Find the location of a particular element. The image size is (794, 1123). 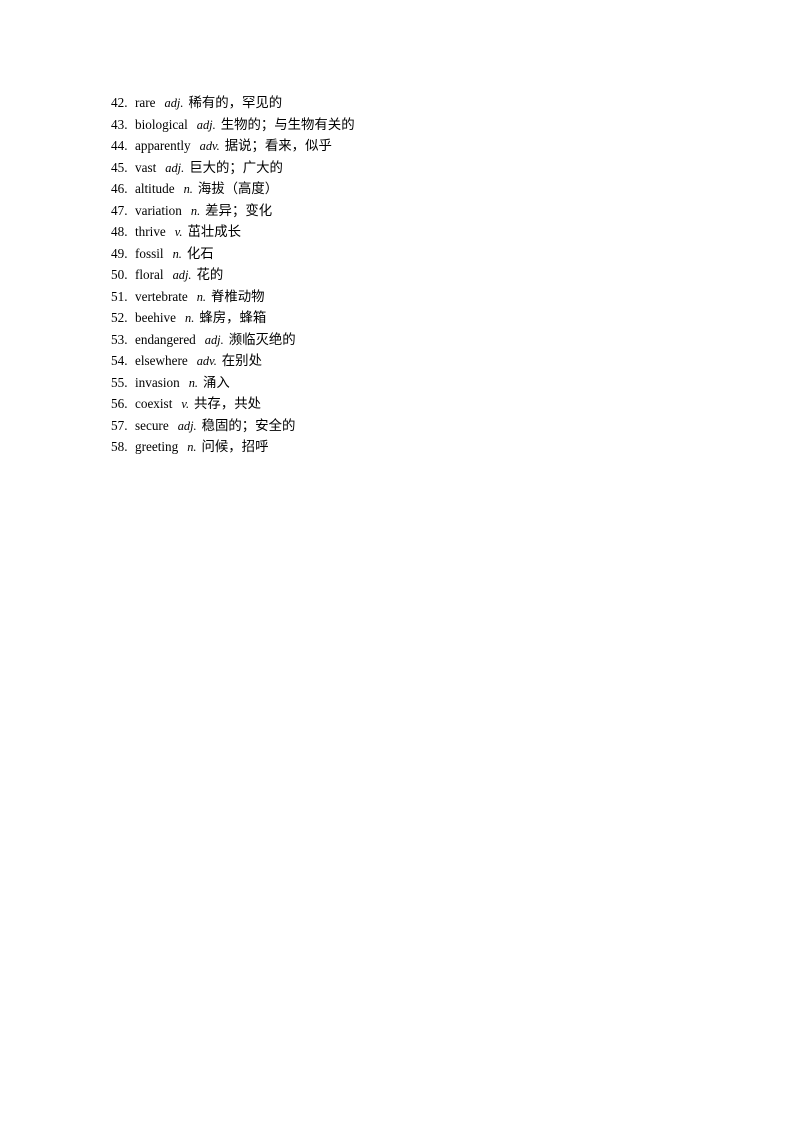

entry-number: 44. is located at coordinates (119, 145).